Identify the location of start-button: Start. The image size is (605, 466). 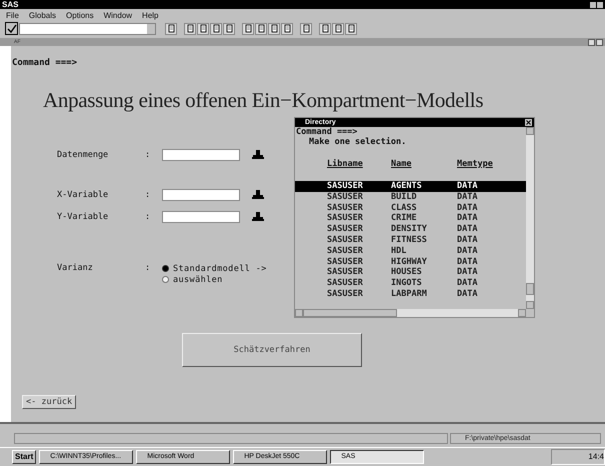
(24, 457).